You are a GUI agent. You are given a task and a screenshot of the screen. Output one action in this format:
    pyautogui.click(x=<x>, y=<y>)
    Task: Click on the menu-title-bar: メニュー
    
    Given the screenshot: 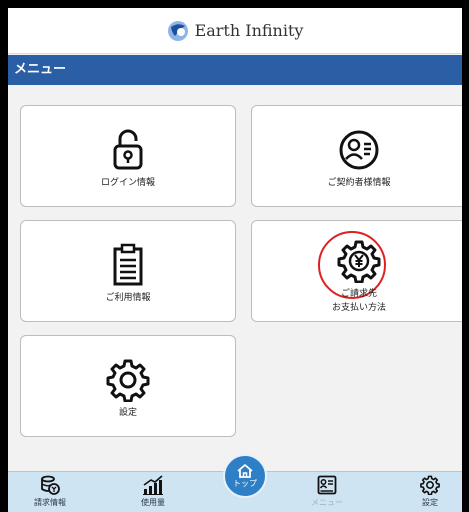 What is the action you would take?
    pyautogui.click(x=235, y=70)
    